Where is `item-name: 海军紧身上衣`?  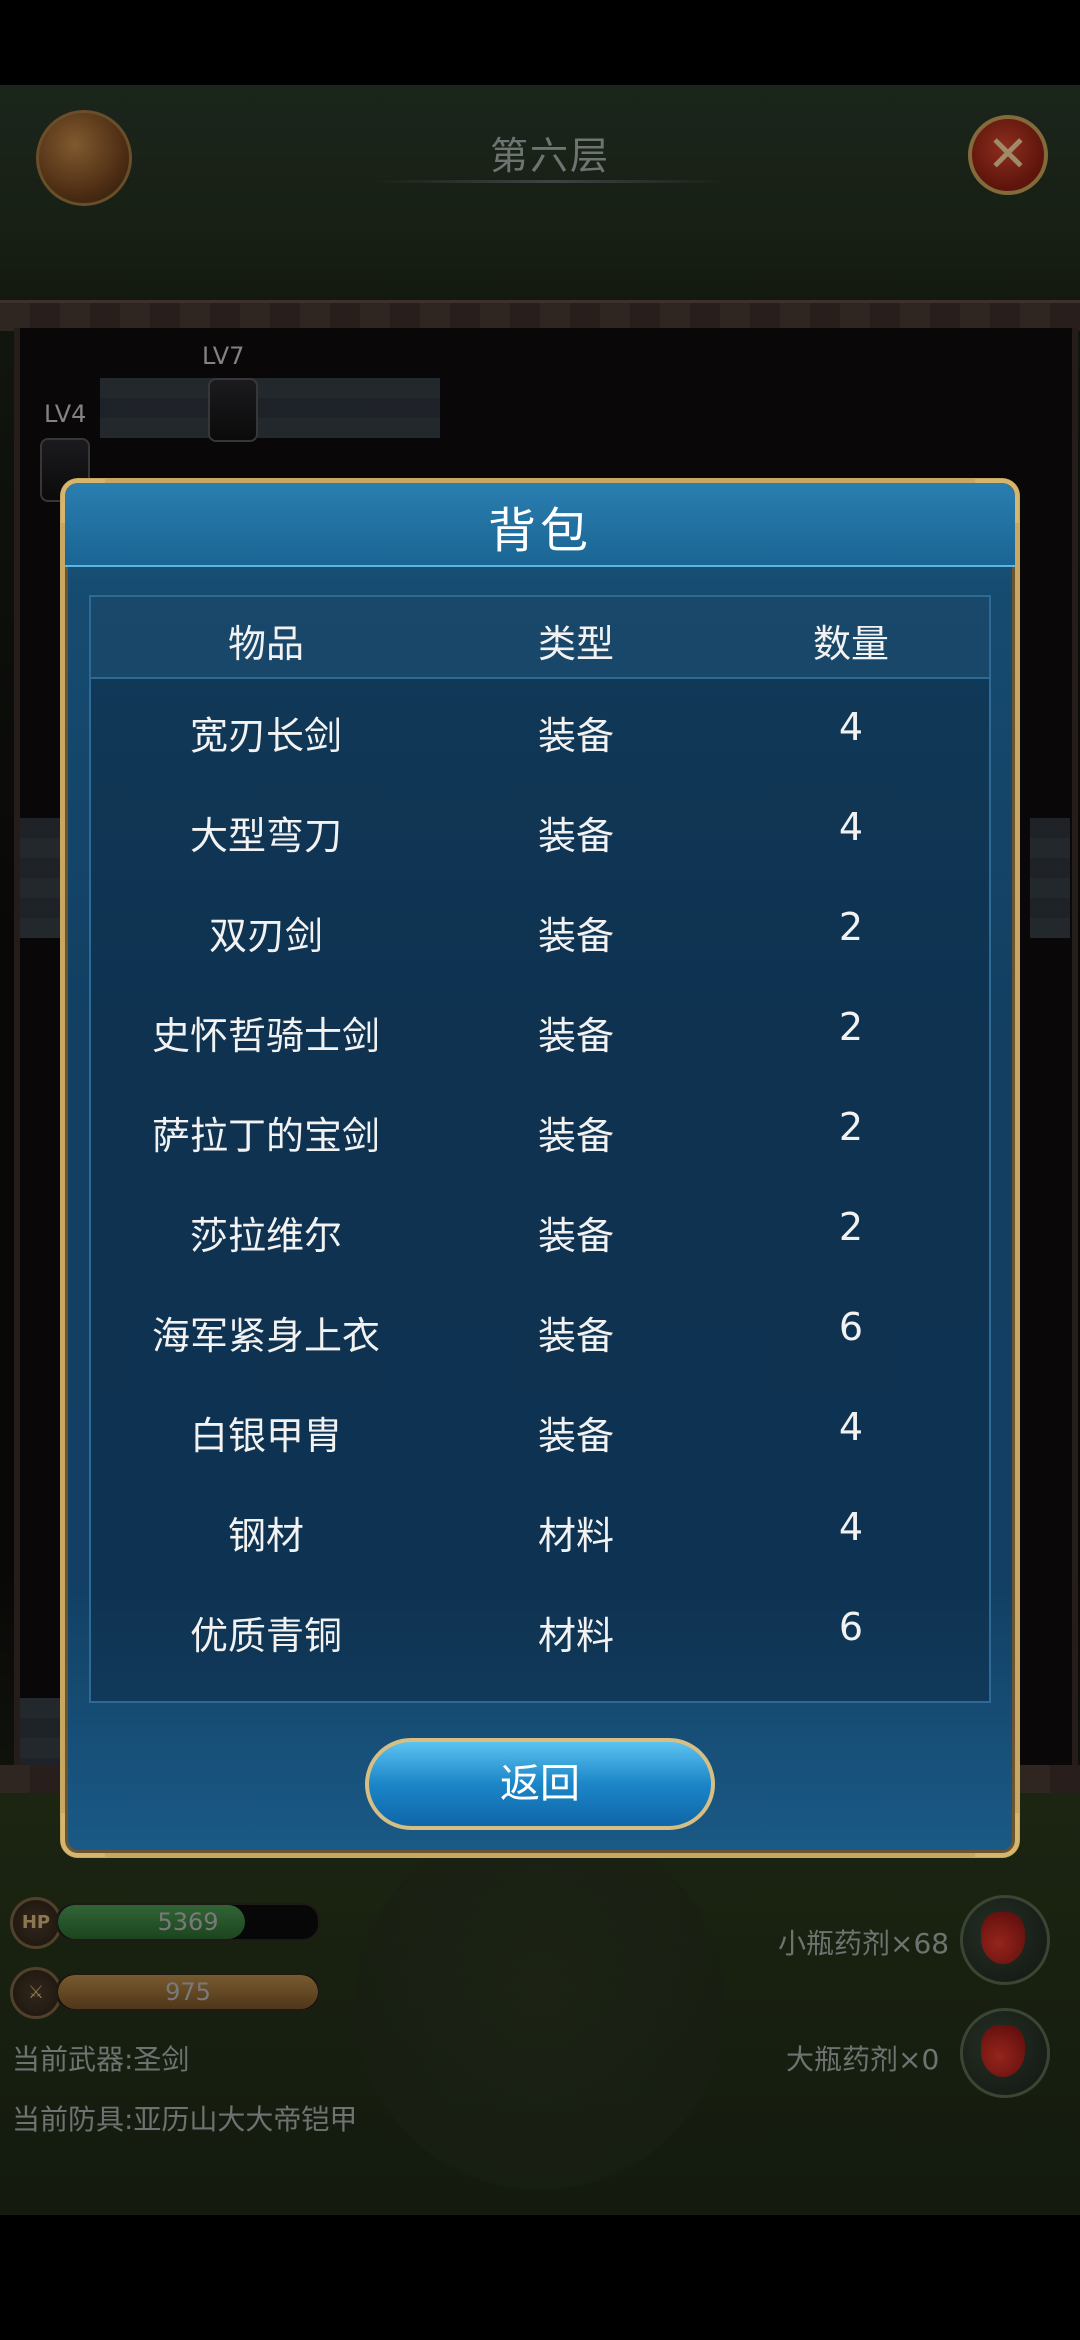 item-name: 海军紧身上衣 is located at coordinates (265, 1336).